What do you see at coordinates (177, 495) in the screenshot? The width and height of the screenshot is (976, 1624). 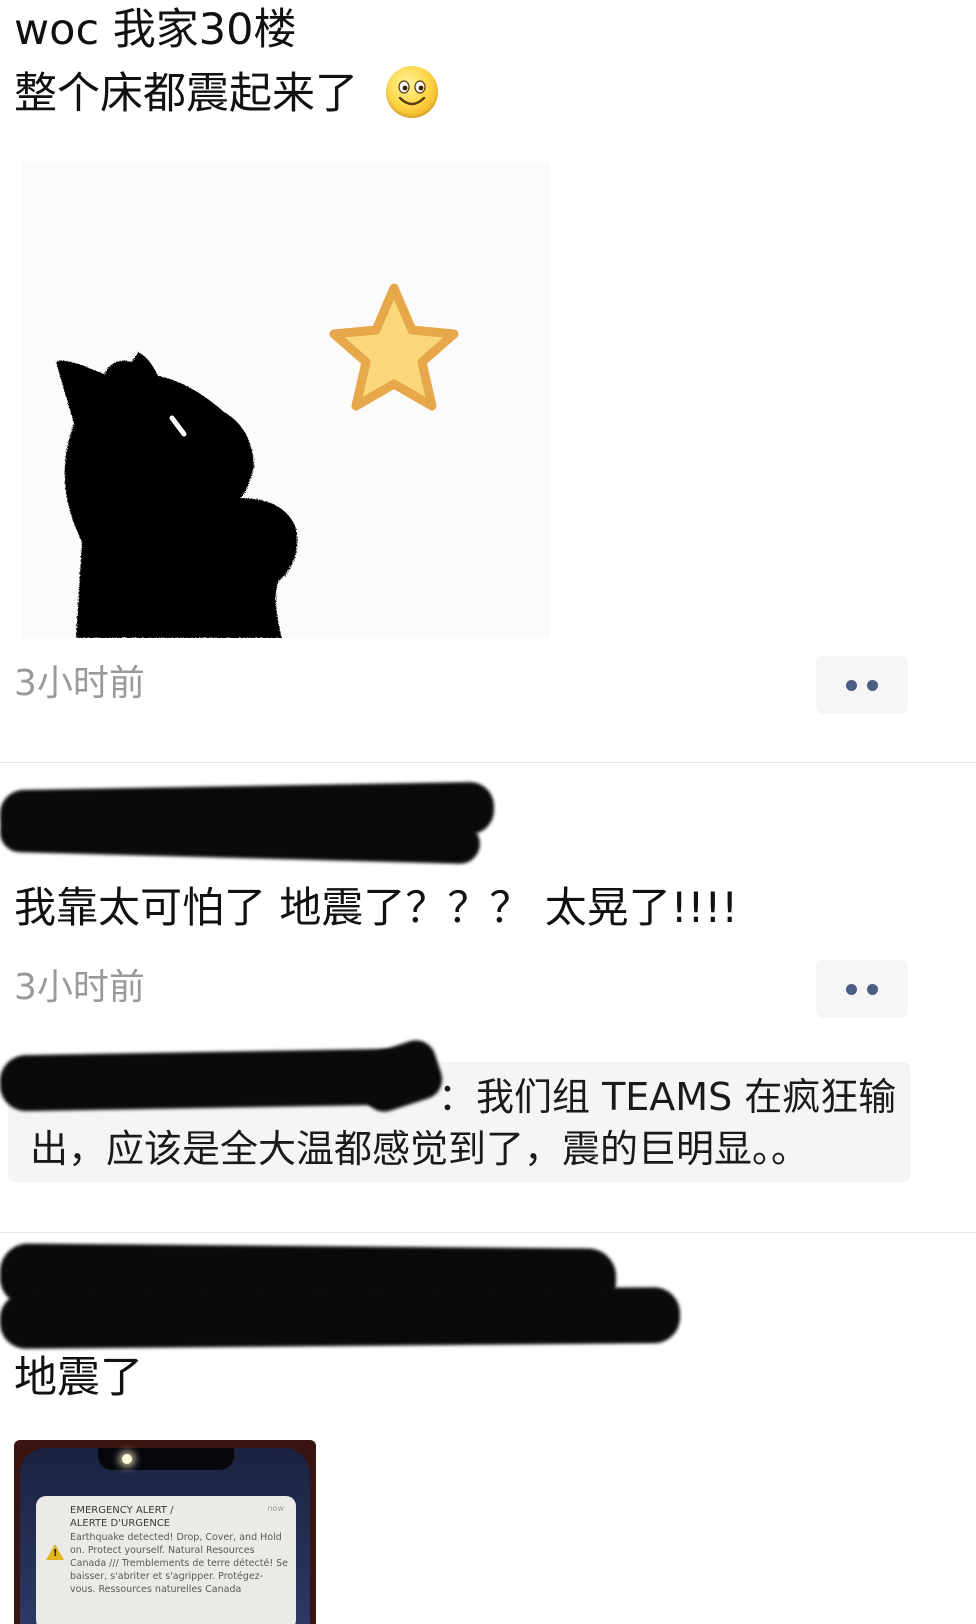 I see `black-cat-silhouette` at bounding box center [177, 495].